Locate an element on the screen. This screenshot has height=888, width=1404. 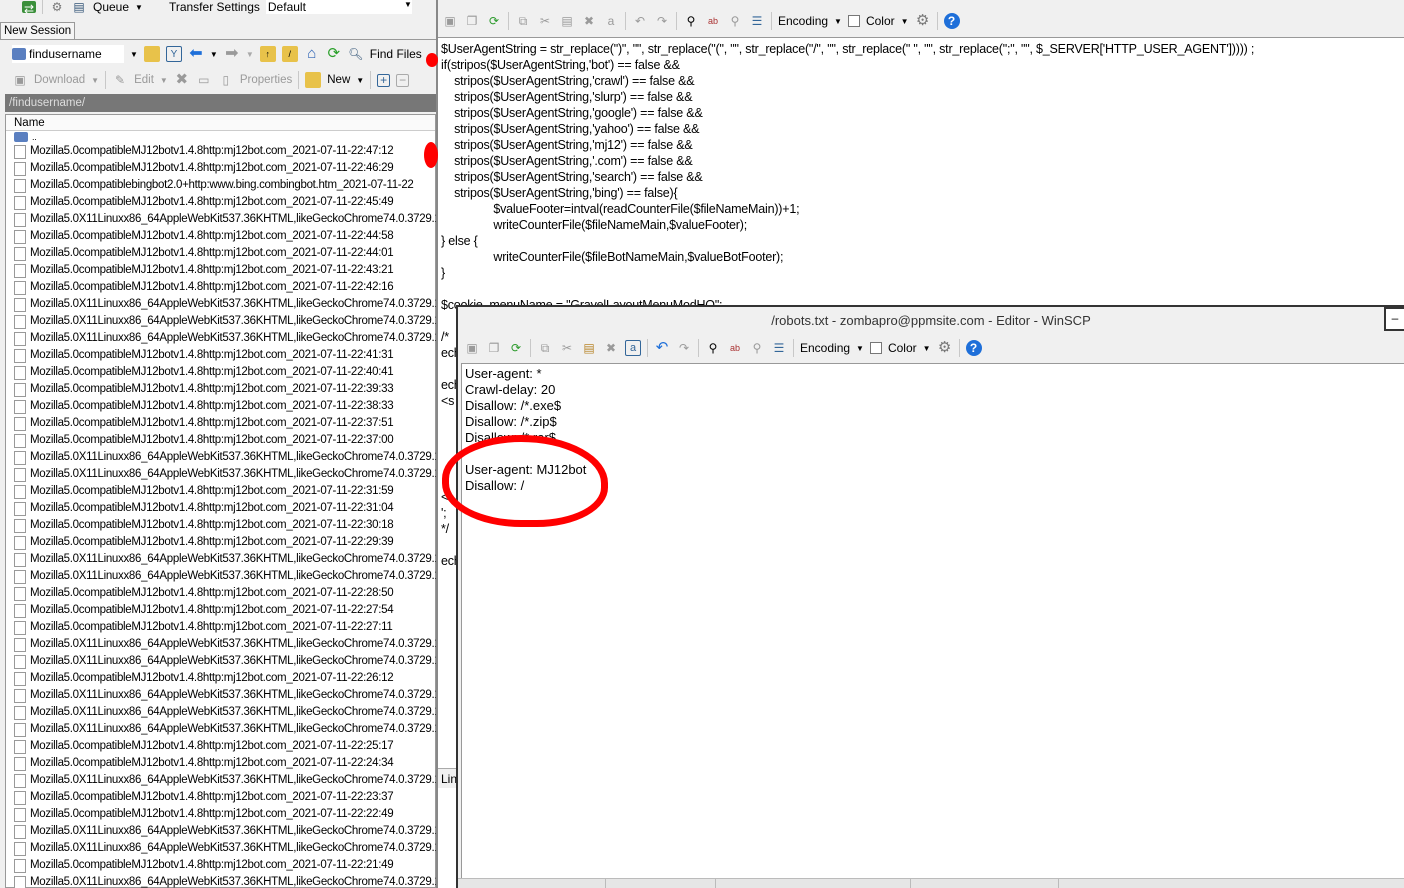
find-files-button: Find Files is located at coordinates (396, 54).